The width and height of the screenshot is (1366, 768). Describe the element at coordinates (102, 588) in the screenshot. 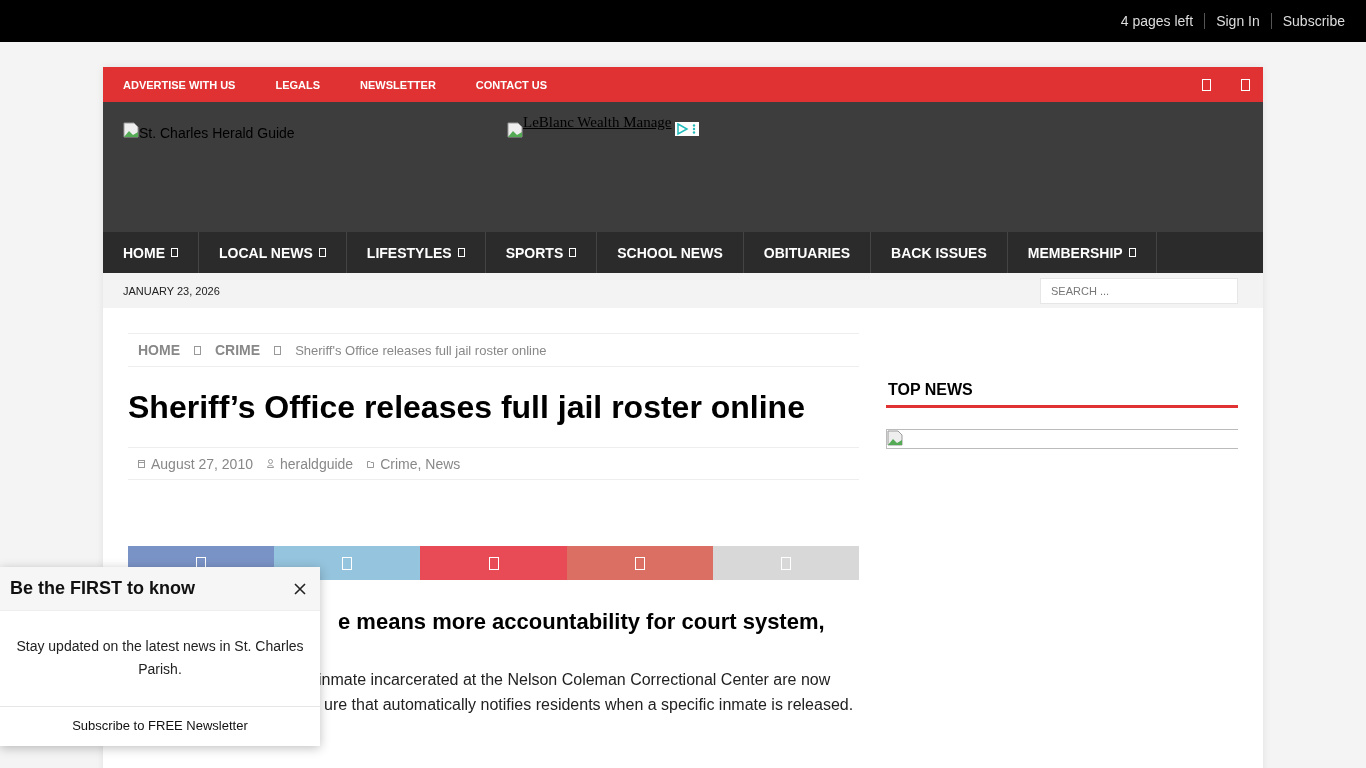

I see `popup-title: Be the FIRST to know` at that location.